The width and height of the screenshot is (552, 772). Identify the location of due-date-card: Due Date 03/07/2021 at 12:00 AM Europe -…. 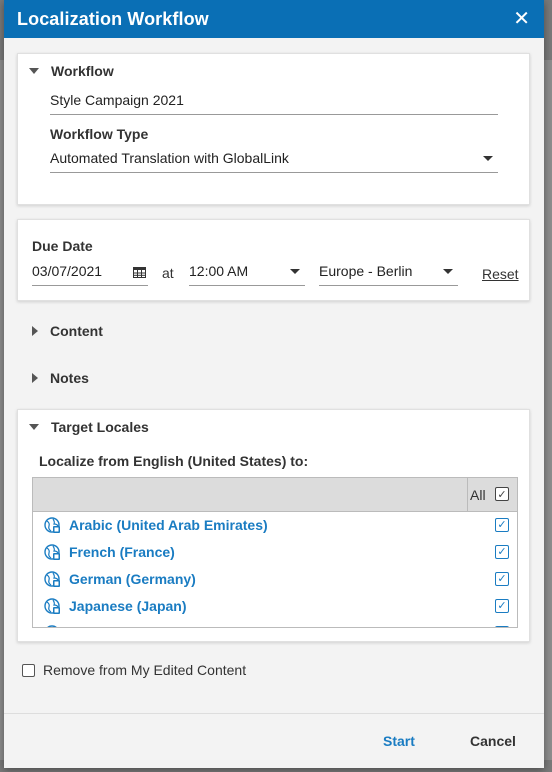
(273, 260).